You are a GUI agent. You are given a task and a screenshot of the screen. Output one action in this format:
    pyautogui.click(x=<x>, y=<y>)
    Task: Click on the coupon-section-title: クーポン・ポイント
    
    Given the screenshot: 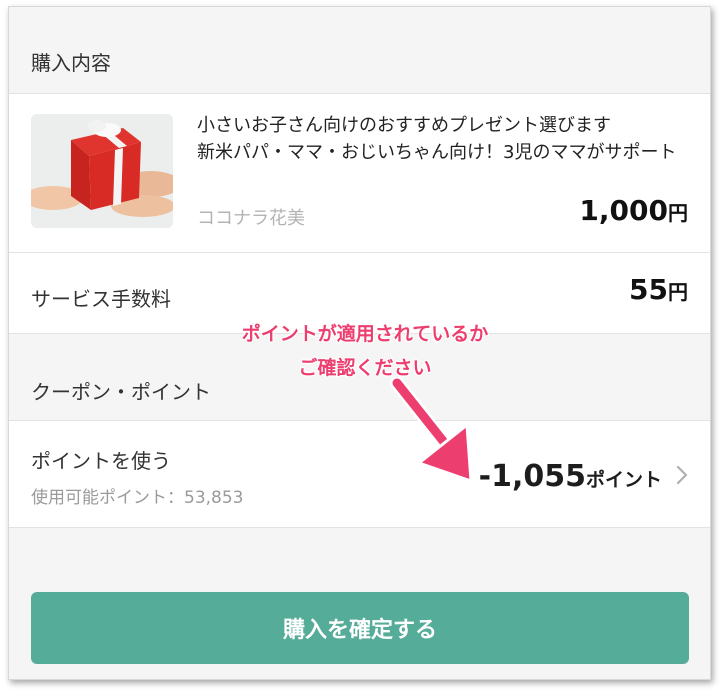 What is the action you would take?
    pyautogui.click(x=121, y=392)
    